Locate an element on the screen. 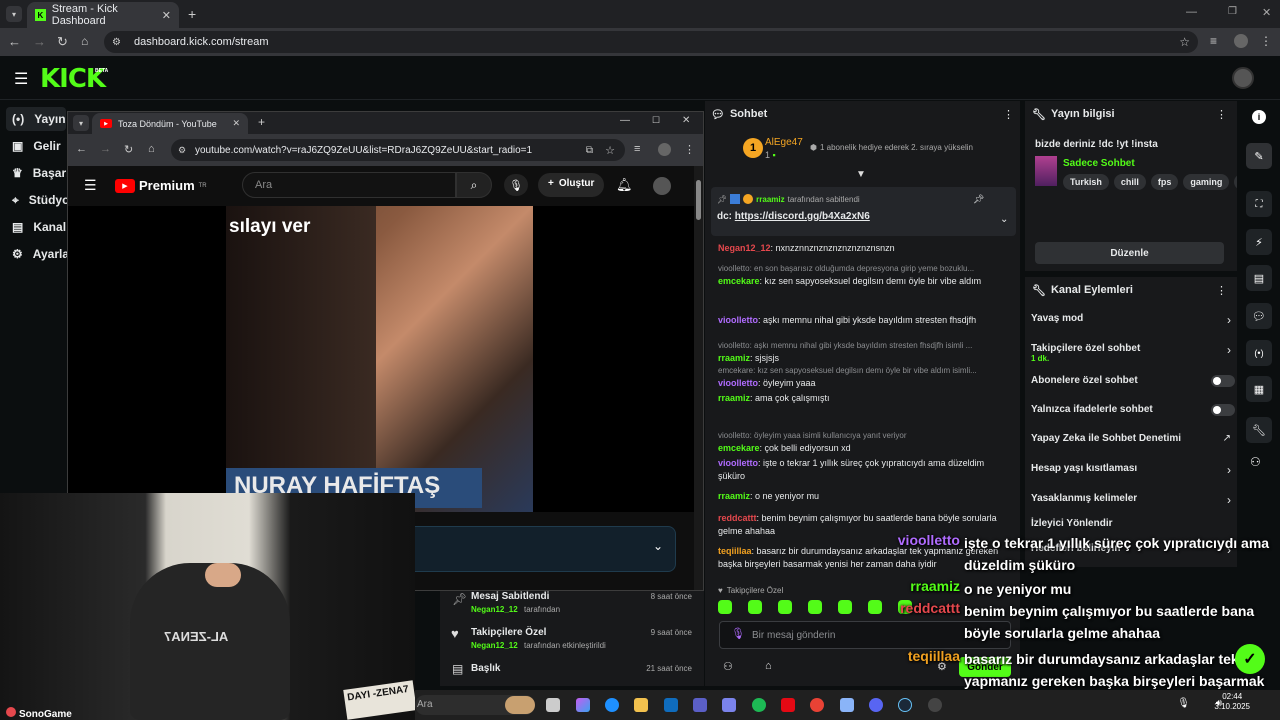 The image size is (1280, 720). sidebar-item-yayin: (•) Yayın is located at coordinates (39, 119).